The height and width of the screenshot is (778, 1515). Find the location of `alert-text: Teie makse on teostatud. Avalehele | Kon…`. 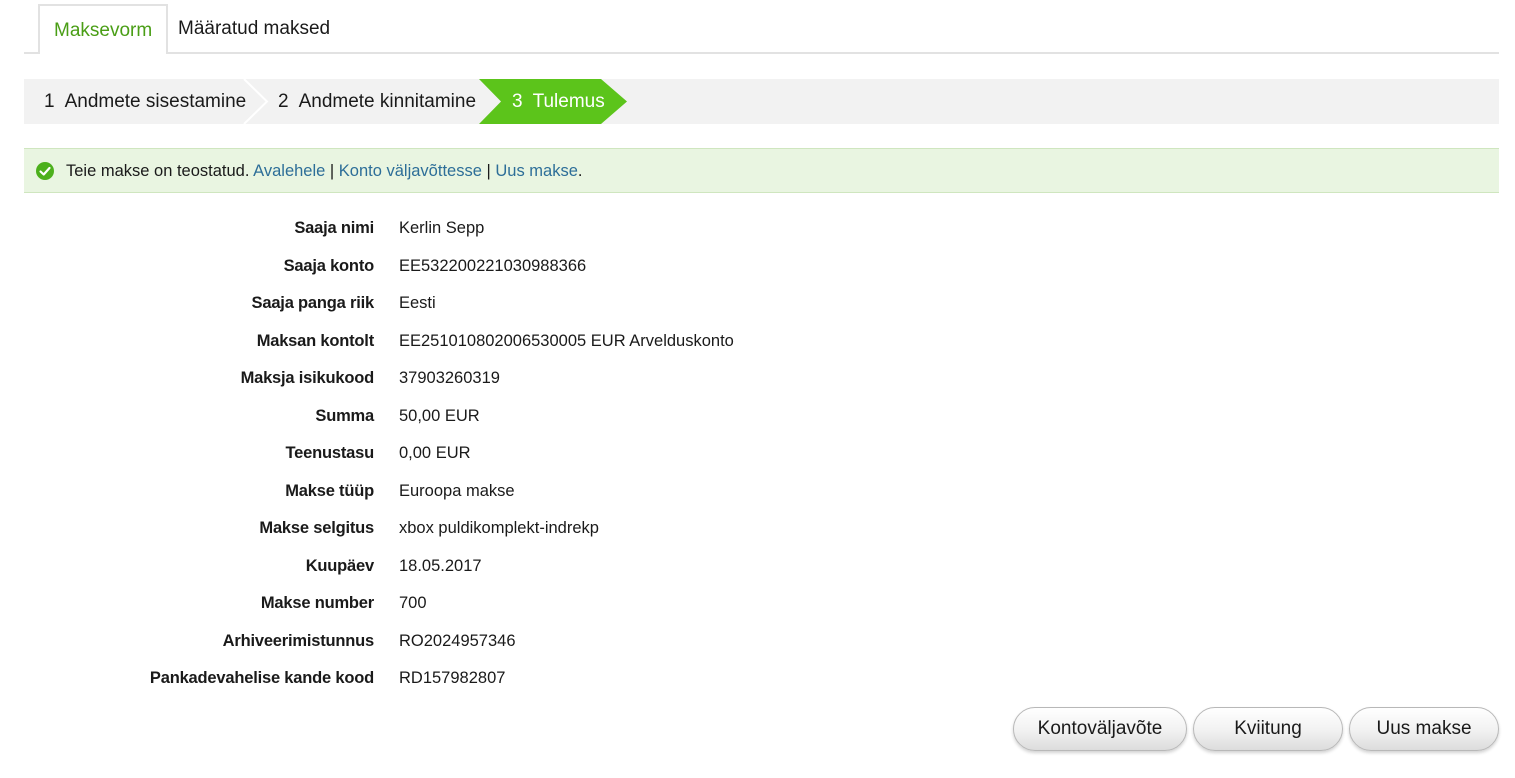

alert-text: Teie makse on teostatud. Avalehele | Kon… is located at coordinates (324, 171).